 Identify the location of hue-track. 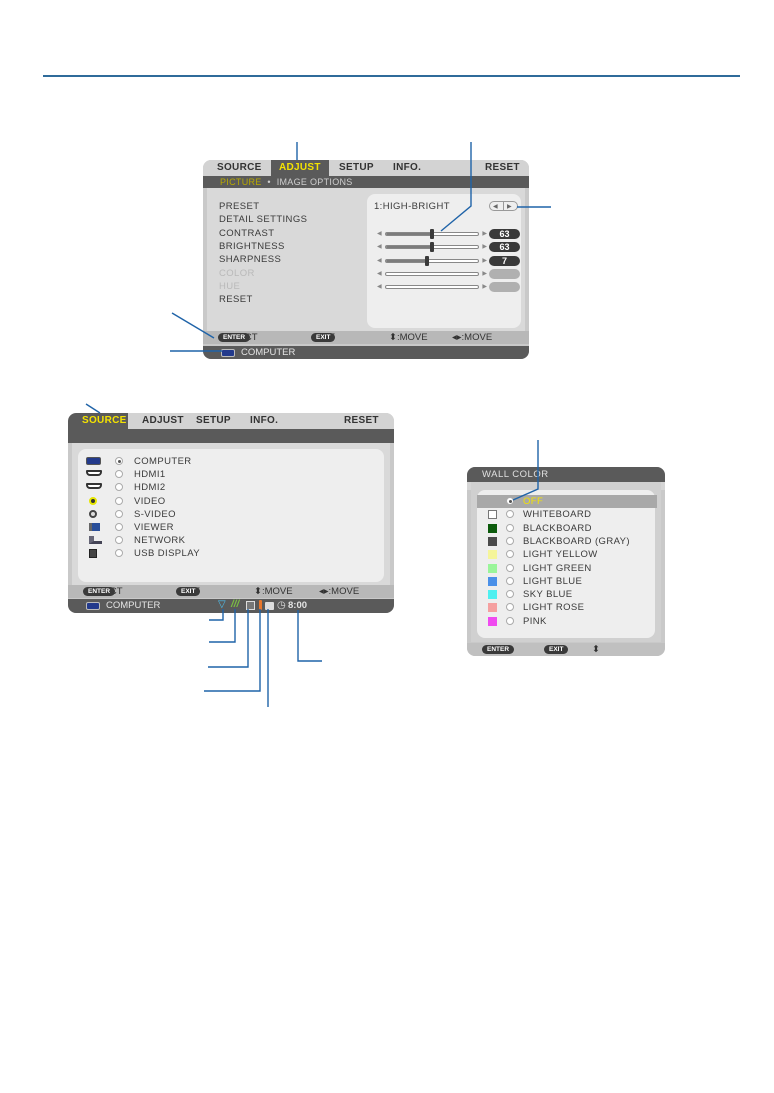
(432, 287).